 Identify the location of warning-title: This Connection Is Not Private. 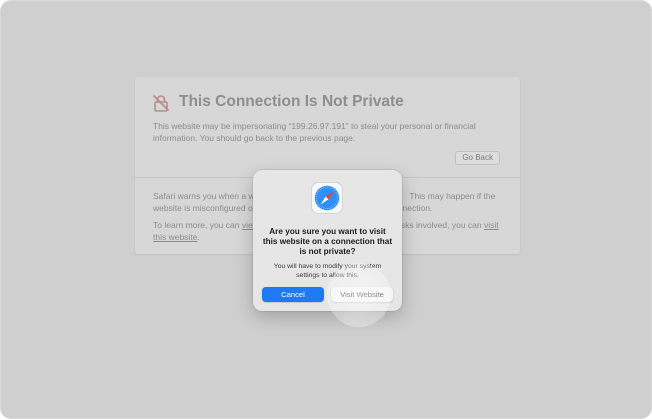
(291, 101).